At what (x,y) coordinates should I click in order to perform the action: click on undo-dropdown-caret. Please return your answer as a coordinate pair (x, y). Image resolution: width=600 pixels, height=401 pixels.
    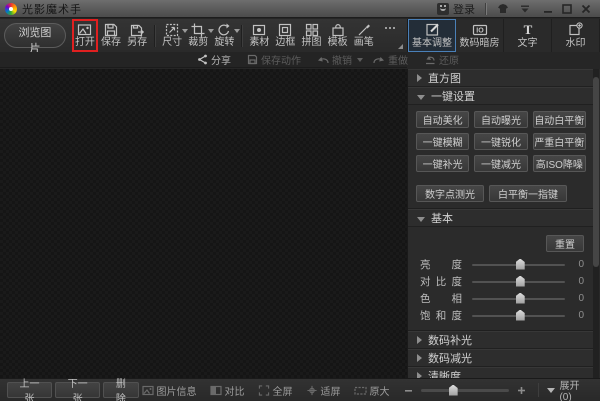
    Looking at the image, I should click on (360, 59).